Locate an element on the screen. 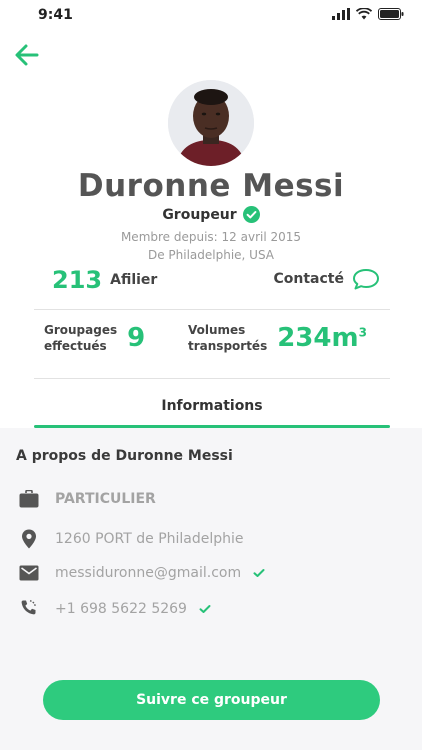 The width and height of the screenshot is (422, 750). tab-informations: Informations is located at coordinates (212, 408).